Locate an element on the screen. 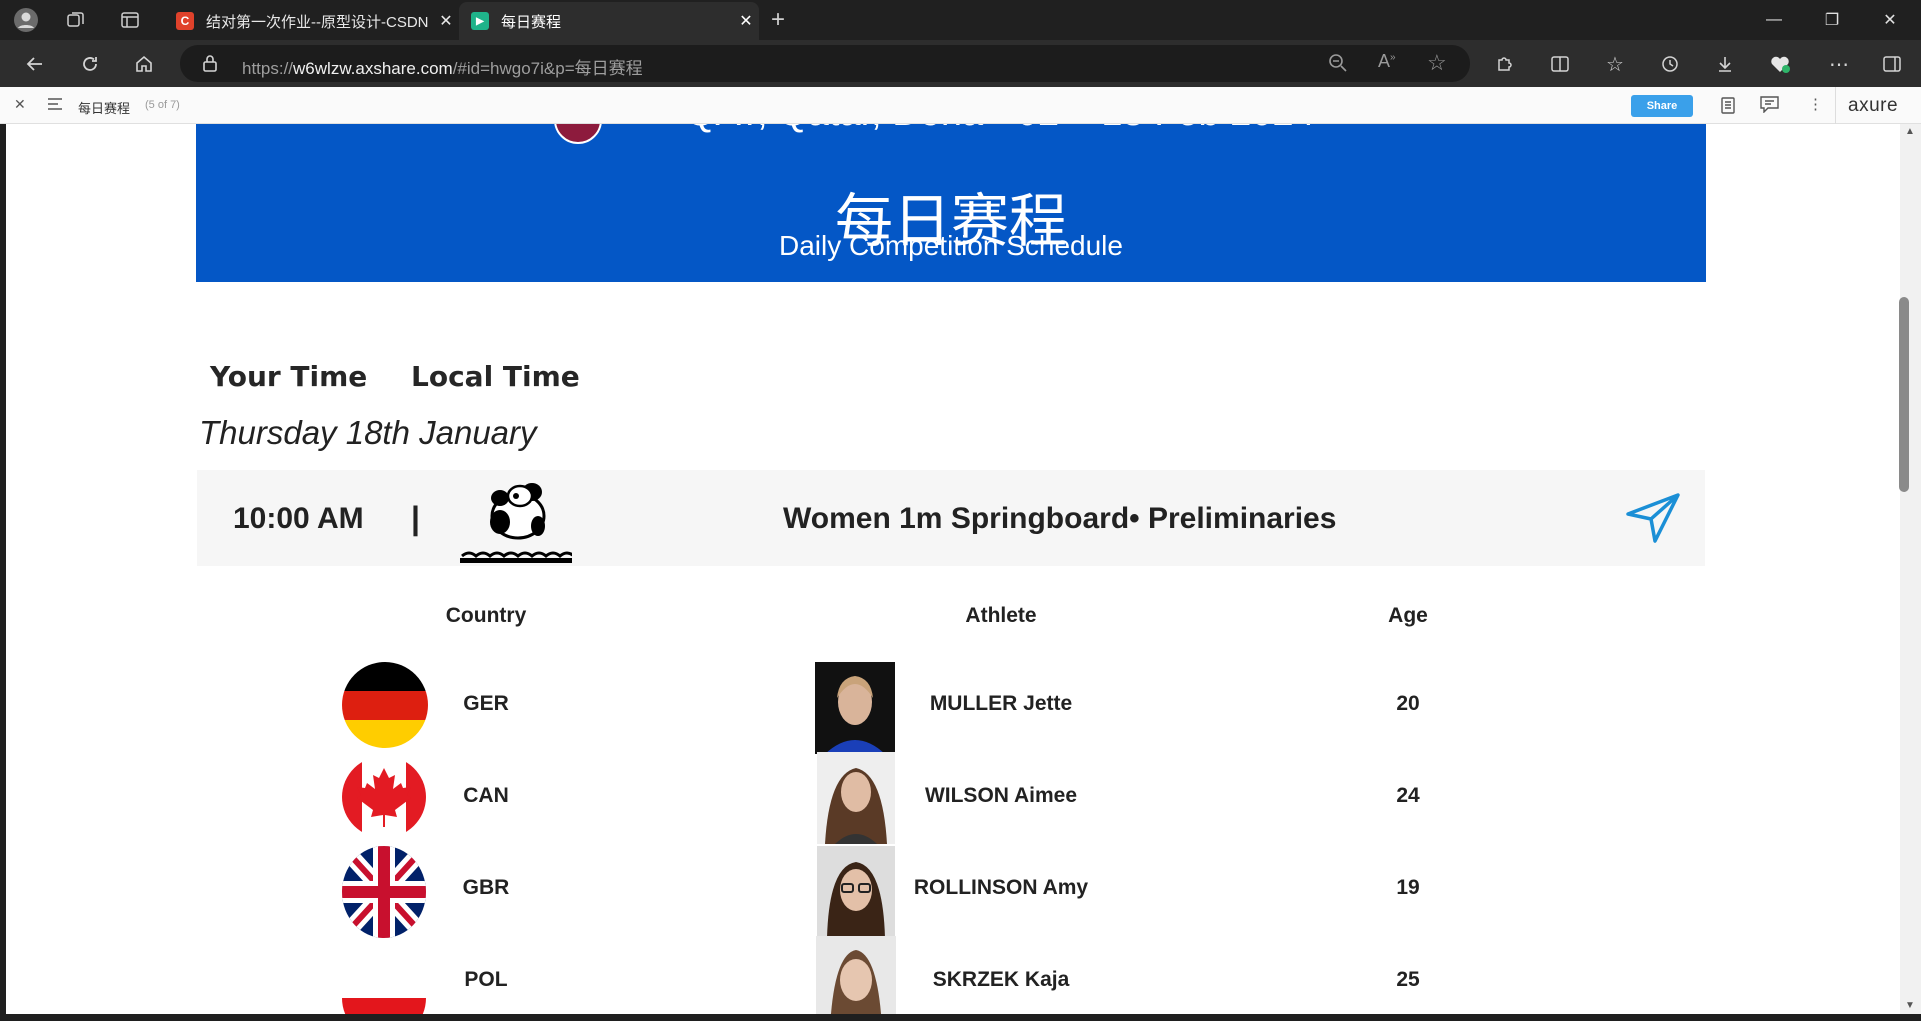 The width and height of the screenshot is (1921, 1021). axure-logo: axure is located at coordinates (1873, 106).